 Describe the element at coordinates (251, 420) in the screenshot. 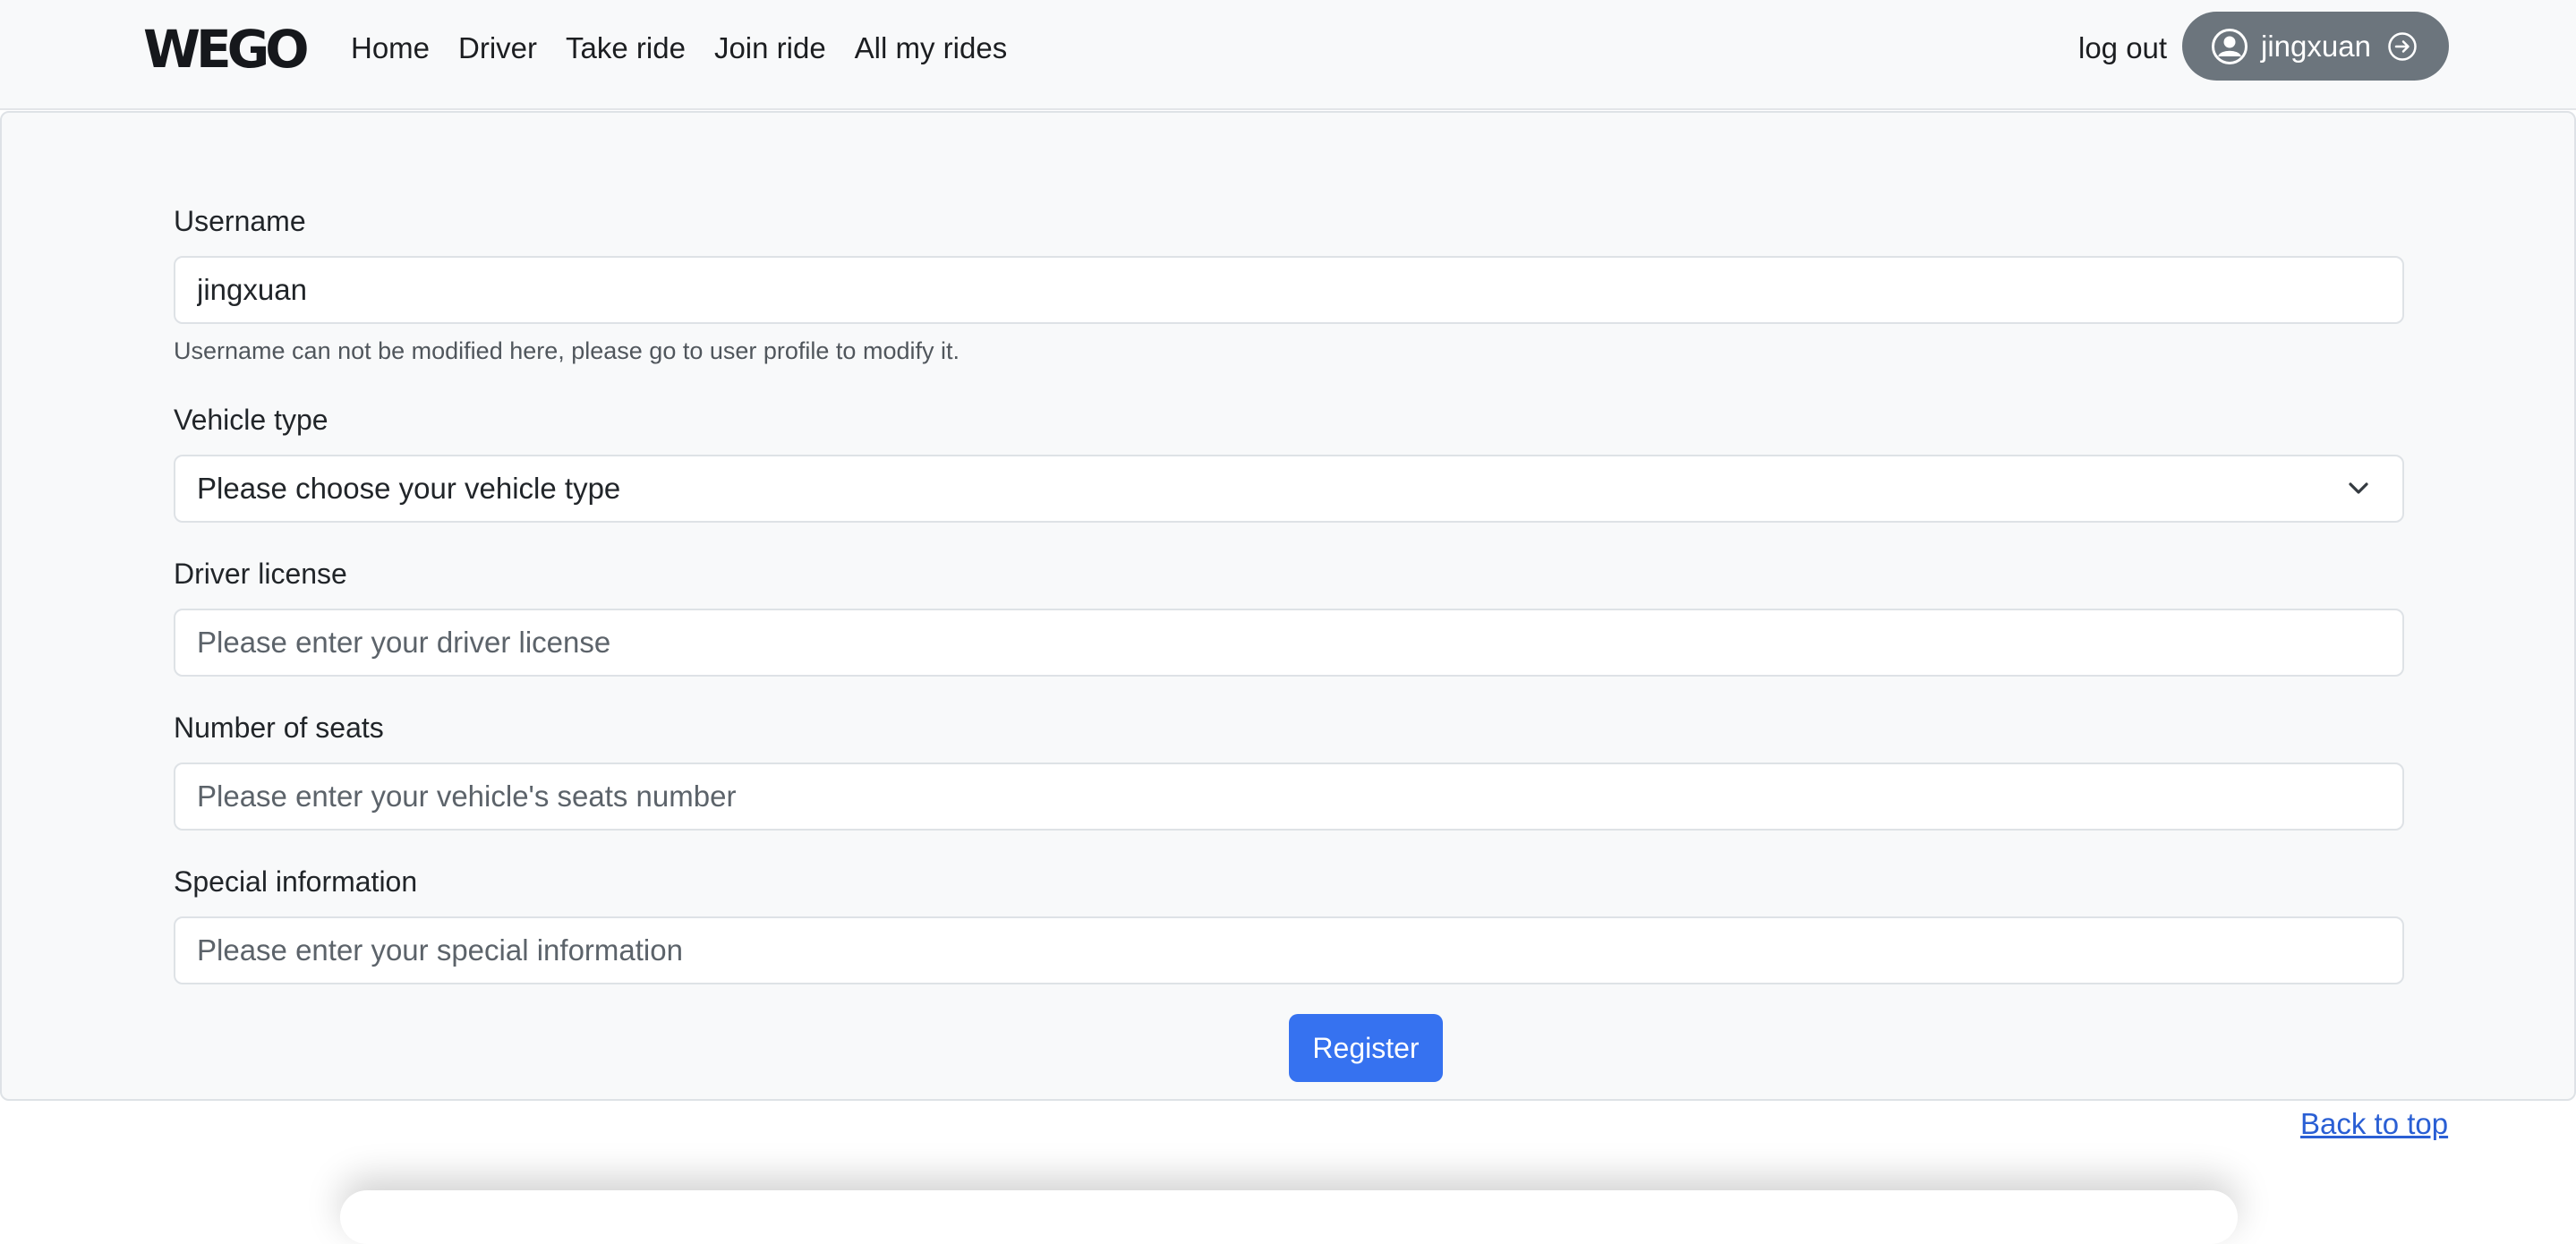

I see `vehicle-type-label: Vehicle type` at that location.